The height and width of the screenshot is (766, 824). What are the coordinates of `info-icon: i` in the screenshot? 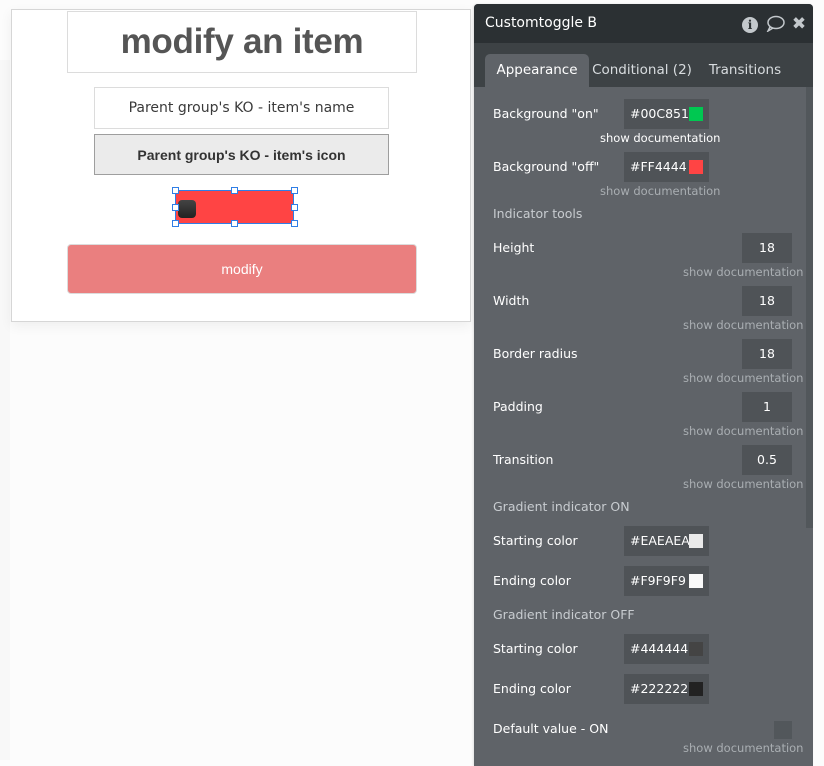 It's located at (750, 24).